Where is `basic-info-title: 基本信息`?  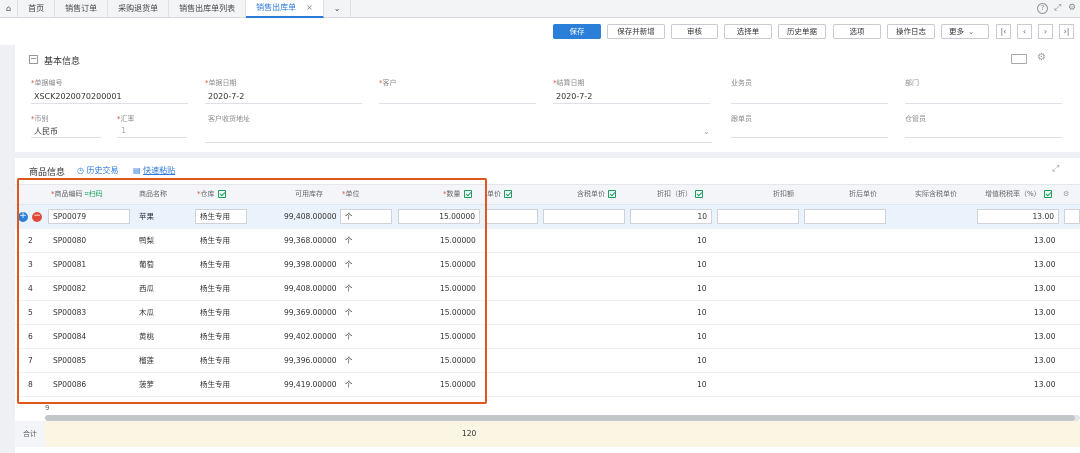
basic-info-title: 基本信息 is located at coordinates (62, 62).